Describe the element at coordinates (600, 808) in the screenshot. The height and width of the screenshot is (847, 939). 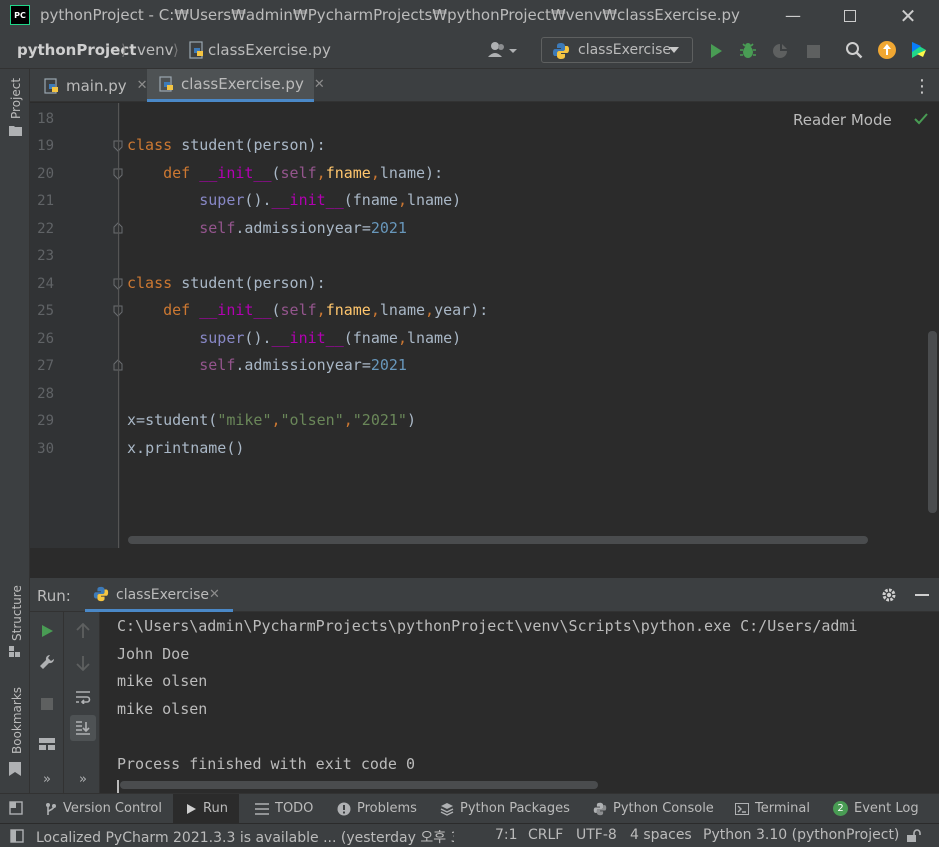
I see `python-icon` at that location.